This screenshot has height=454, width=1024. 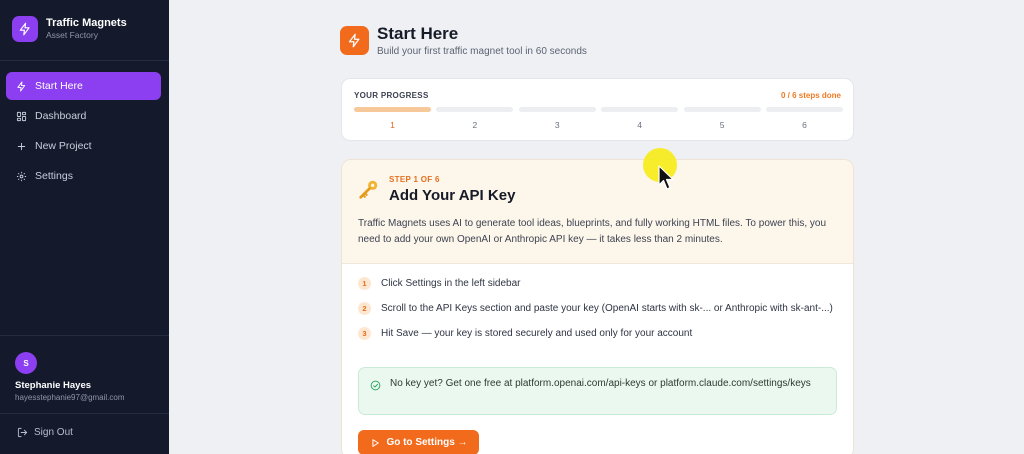 What do you see at coordinates (452, 195) in the screenshot?
I see `step-title: Add Your API Key` at bounding box center [452, 195].